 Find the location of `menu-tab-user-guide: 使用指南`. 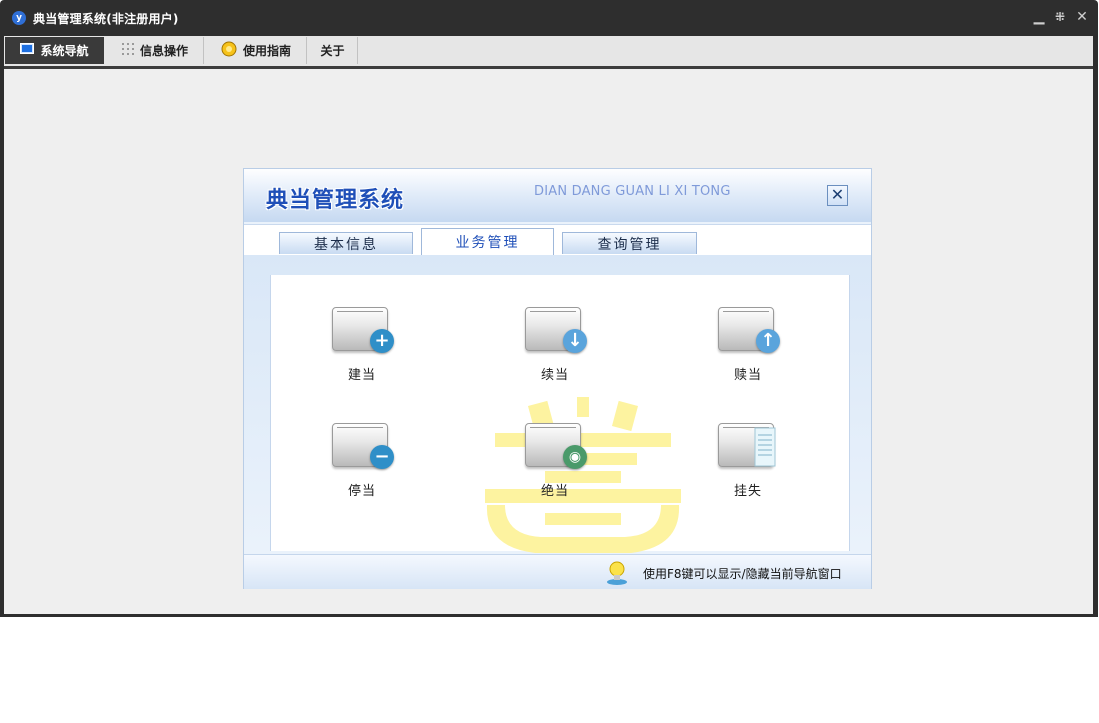

menu-tab-user-guide: 使用指南 is located at coordinates (256, 50).